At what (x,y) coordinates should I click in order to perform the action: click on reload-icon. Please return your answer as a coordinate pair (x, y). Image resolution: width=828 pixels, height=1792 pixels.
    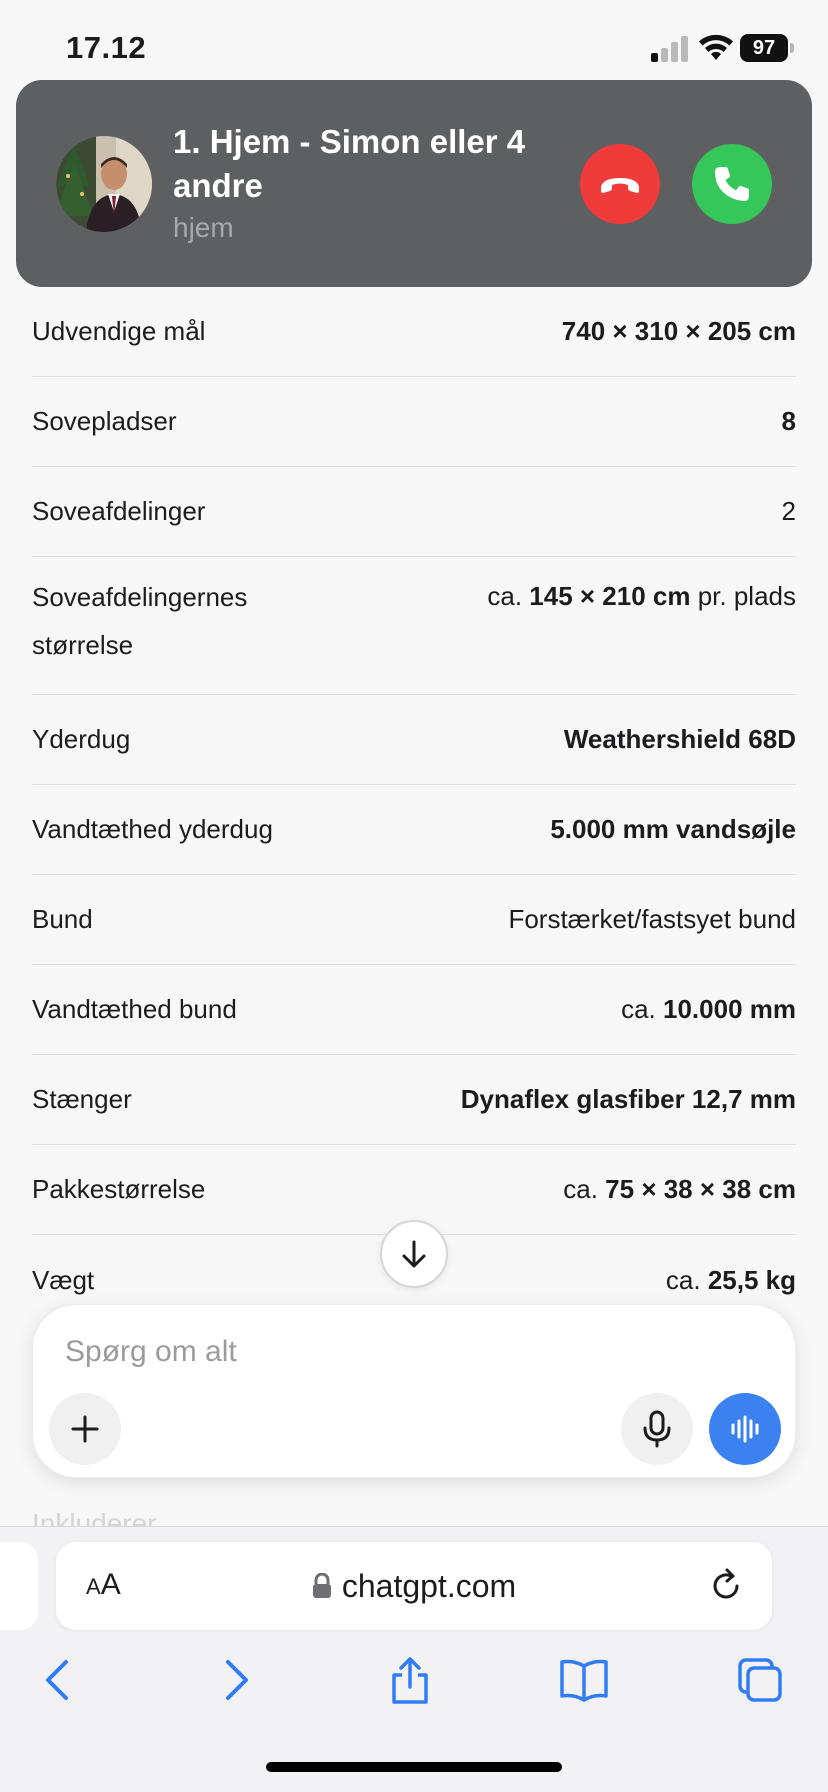
    Looking at the image, I should click on (726, 1586).